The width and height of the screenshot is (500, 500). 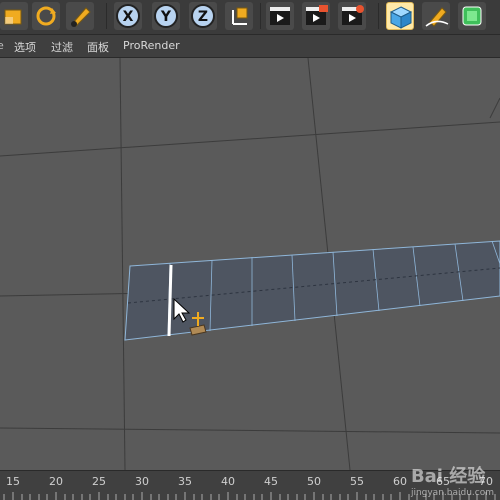 I want to click on cube-object-button, so click(x=400, y=16).